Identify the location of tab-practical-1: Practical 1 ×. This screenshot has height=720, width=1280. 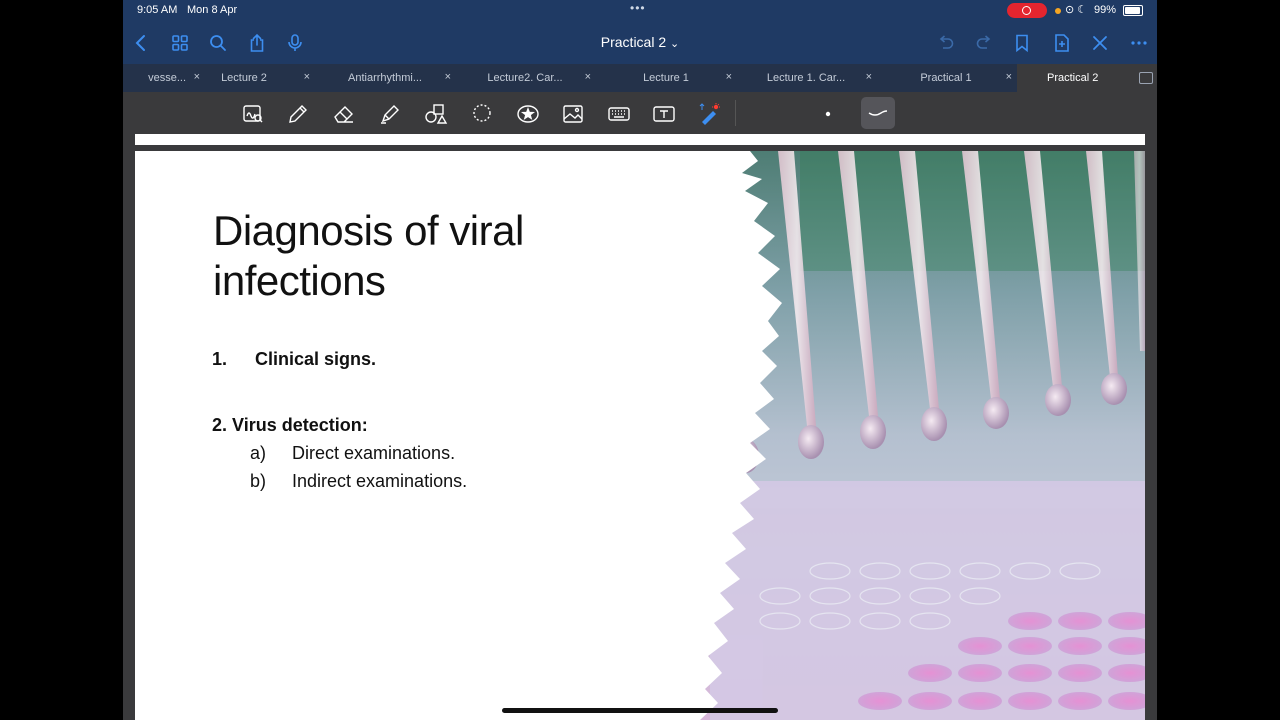
(960, 78).